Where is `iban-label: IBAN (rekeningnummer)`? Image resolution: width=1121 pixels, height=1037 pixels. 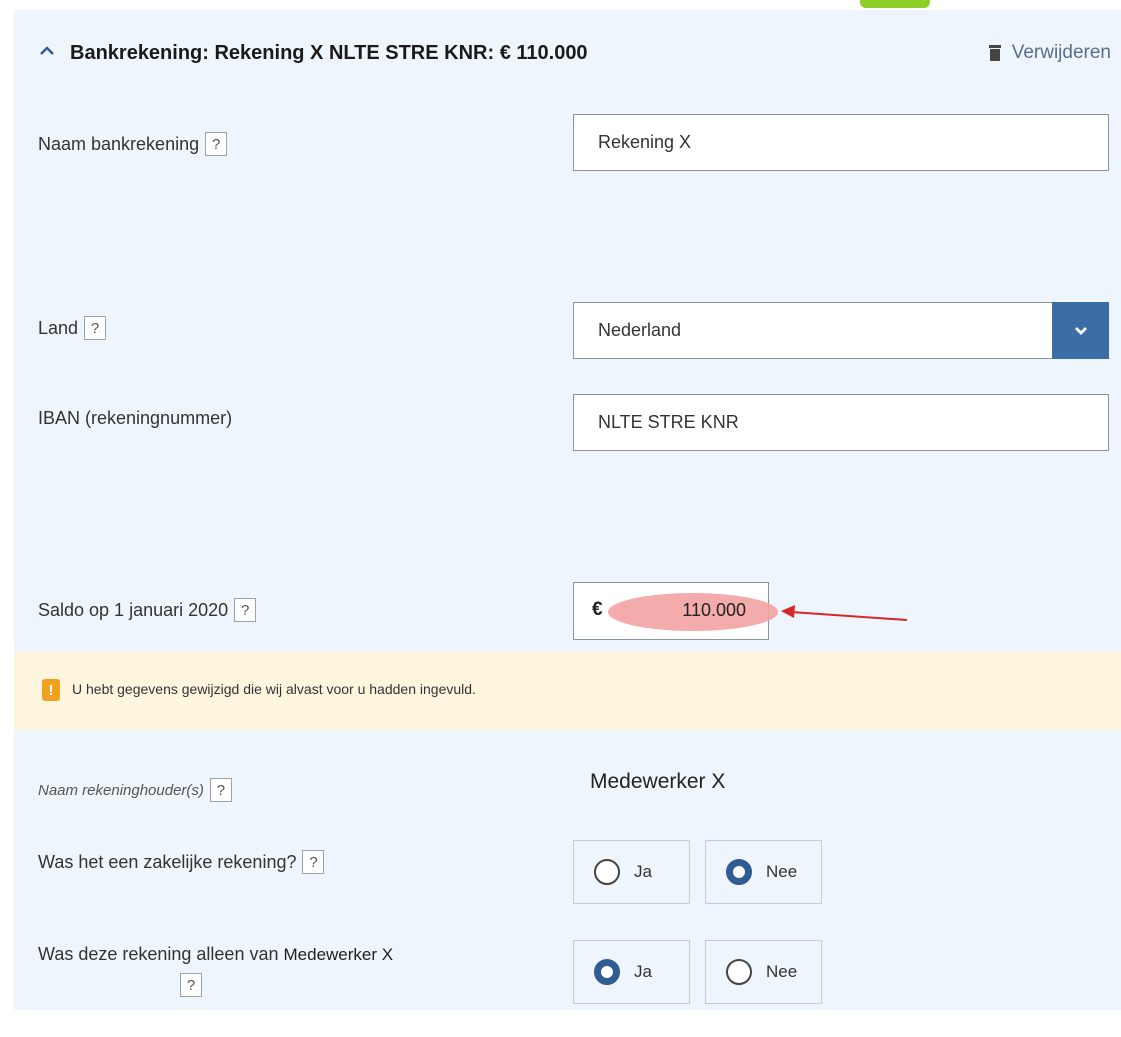 iban-label: IBAN (rekeningnummer) is located at coordinates (135, 418).